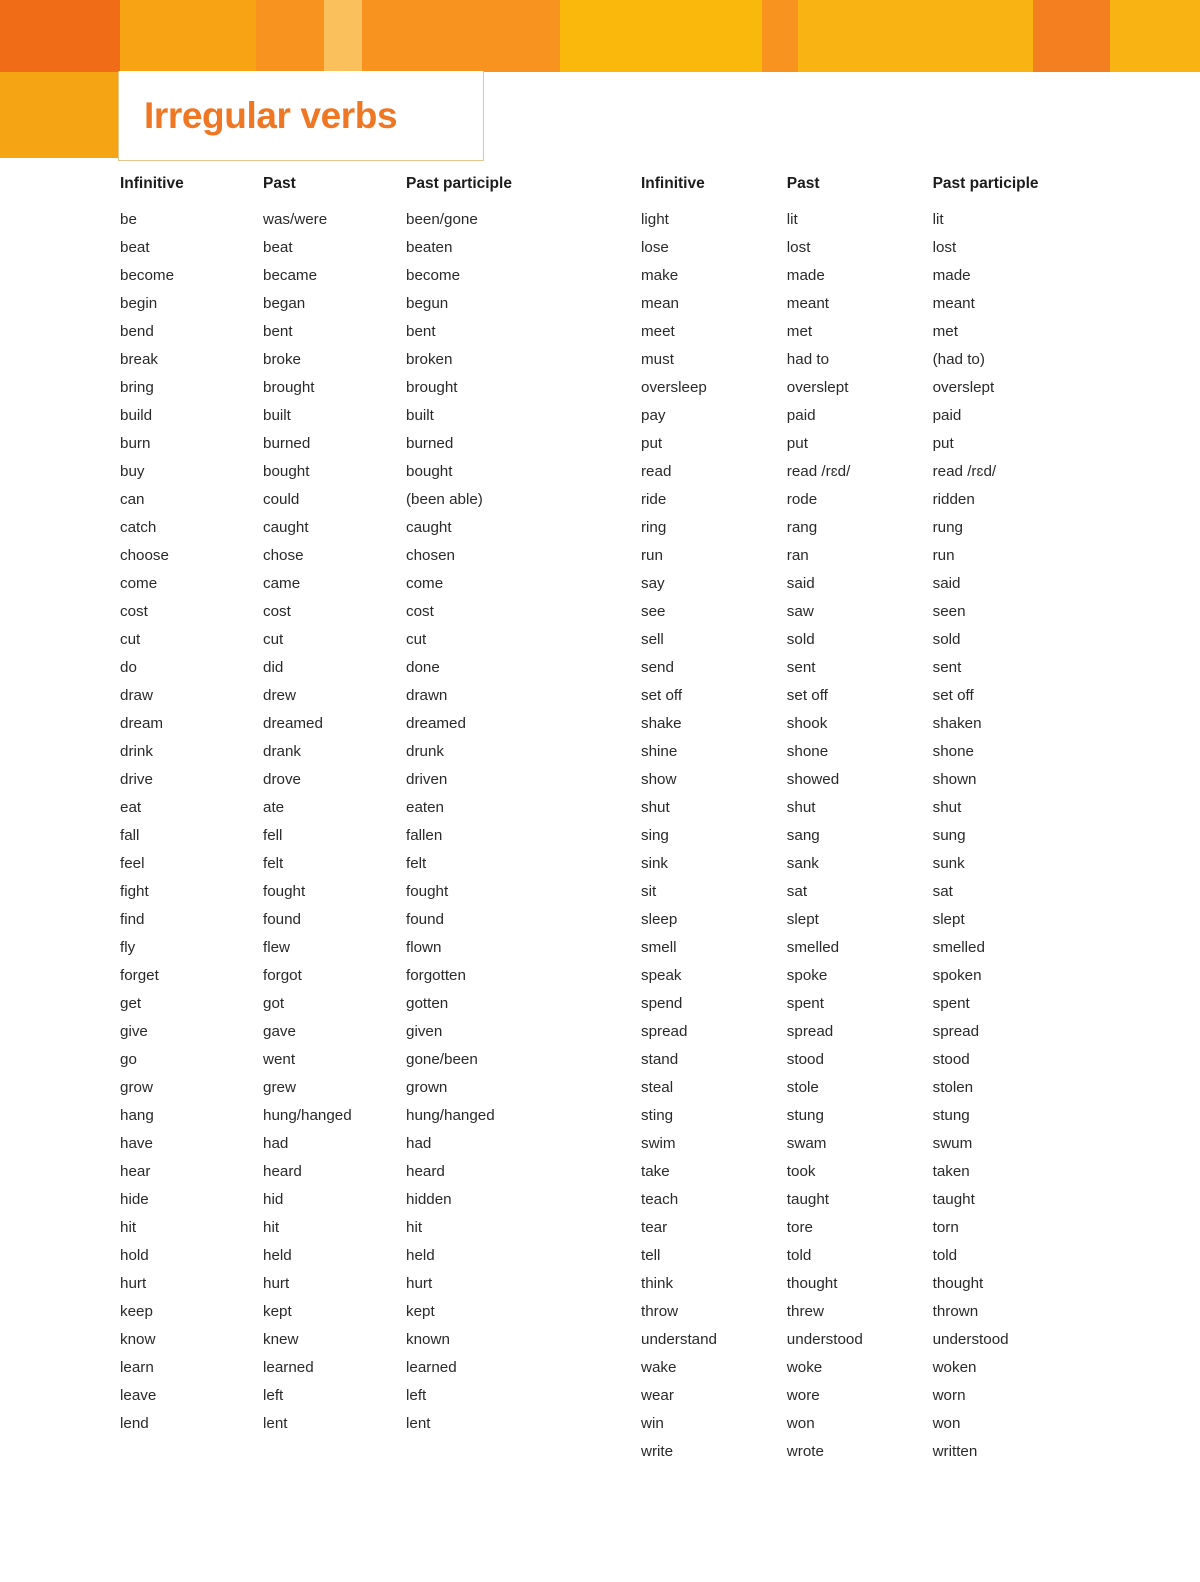 The height and width of the screenshot is (1582, 1200). What do you see at coordinates (949, 1396) in the screenshot?
I see `cell-past-participle: worn` at bounding box center [949, 1396].